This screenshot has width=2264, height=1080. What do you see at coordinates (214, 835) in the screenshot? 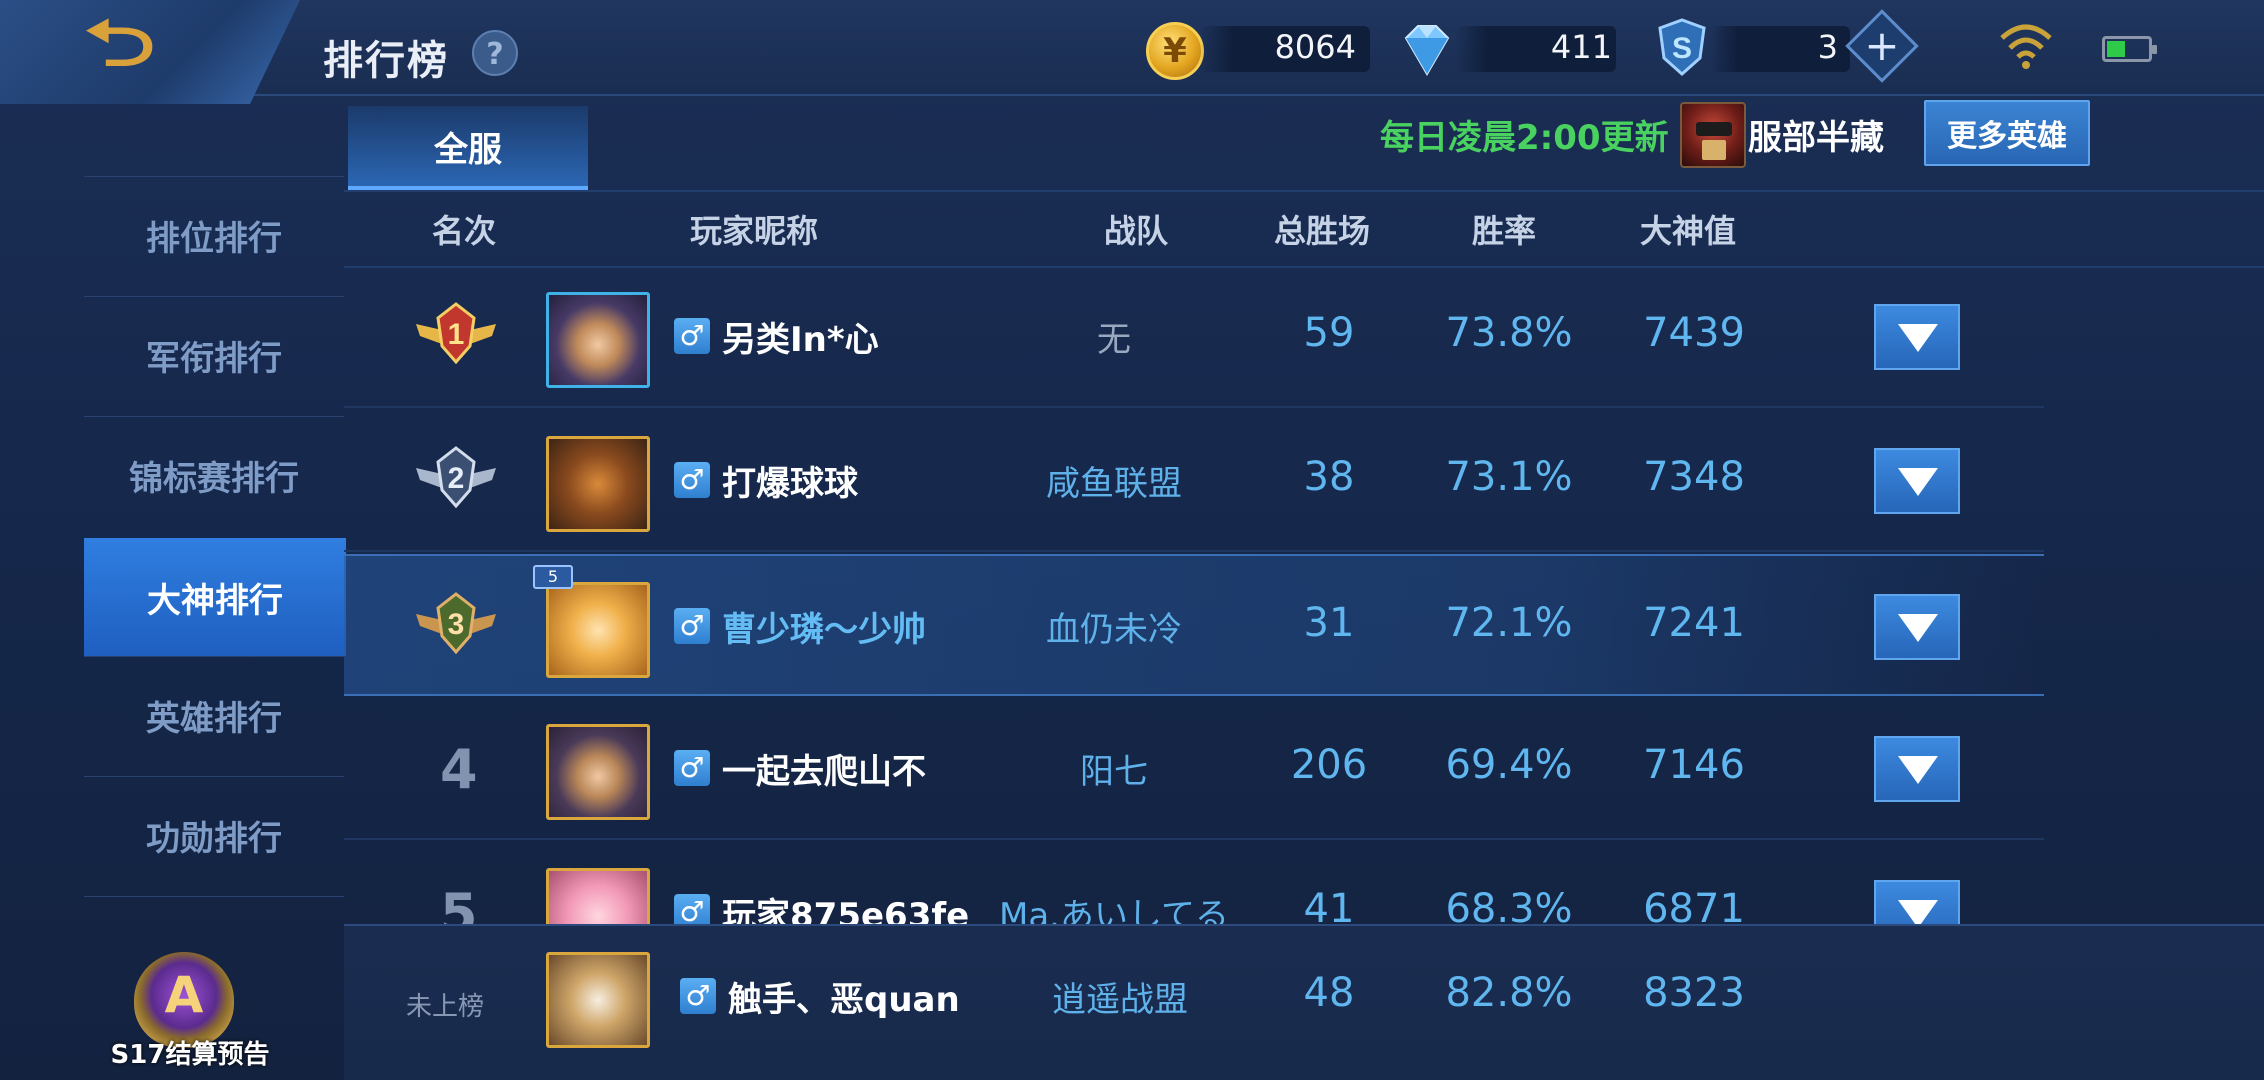
I see `sidebar-item-merit: 功勋排行` at bounding box center [214, 835].